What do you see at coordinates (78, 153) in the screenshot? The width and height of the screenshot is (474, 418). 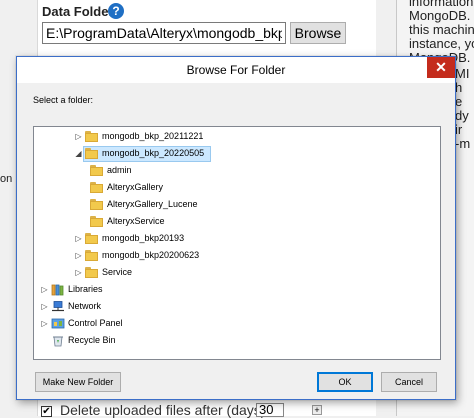 I see `collapse-arrow-icon: ◢` at bounding box center [78, 153].